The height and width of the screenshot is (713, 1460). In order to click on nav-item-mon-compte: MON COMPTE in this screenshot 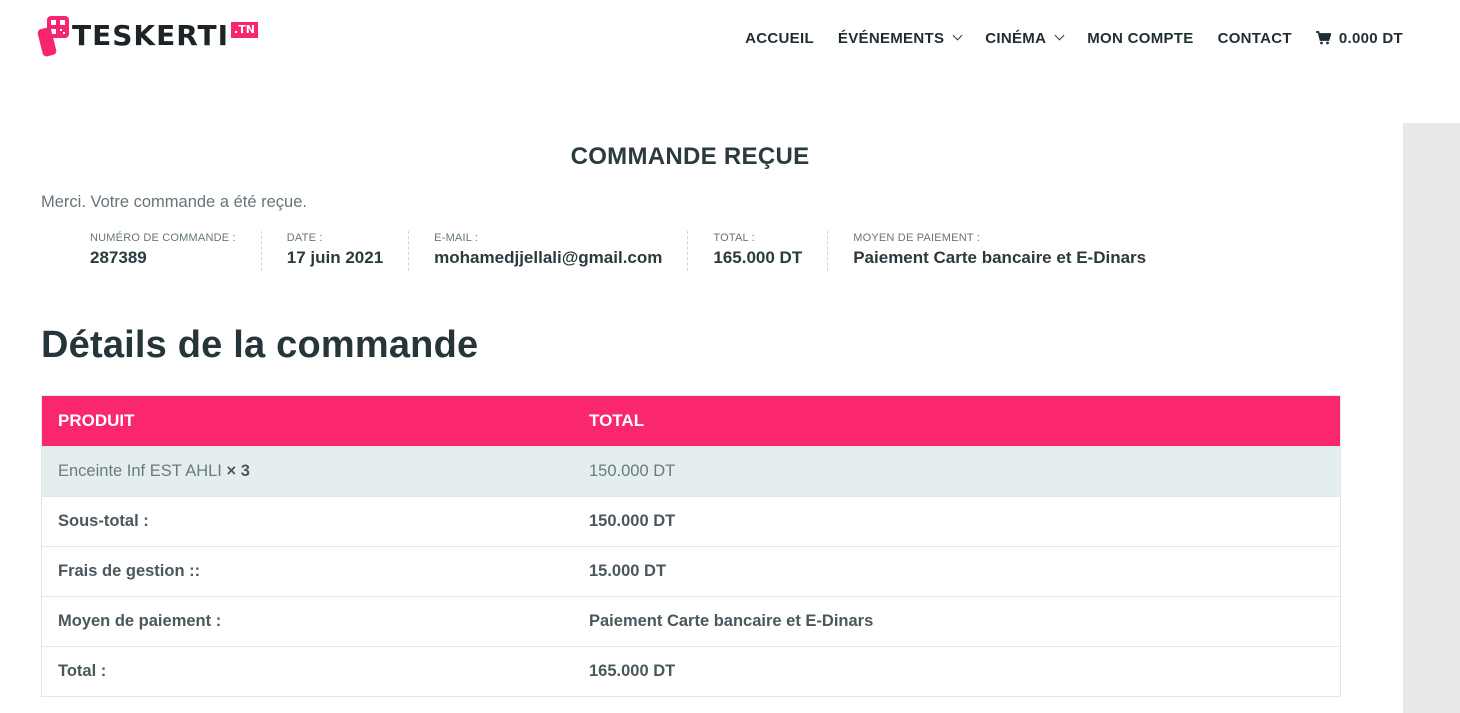, I will do `click(1140, 38)`.